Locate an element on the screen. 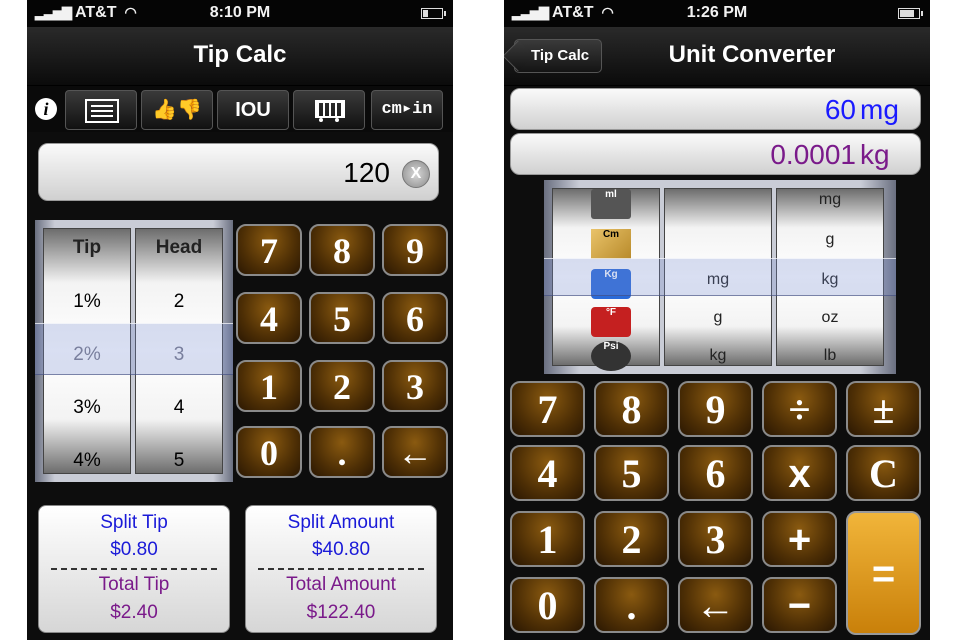  add-key: + is located at coordinates (799, 539).